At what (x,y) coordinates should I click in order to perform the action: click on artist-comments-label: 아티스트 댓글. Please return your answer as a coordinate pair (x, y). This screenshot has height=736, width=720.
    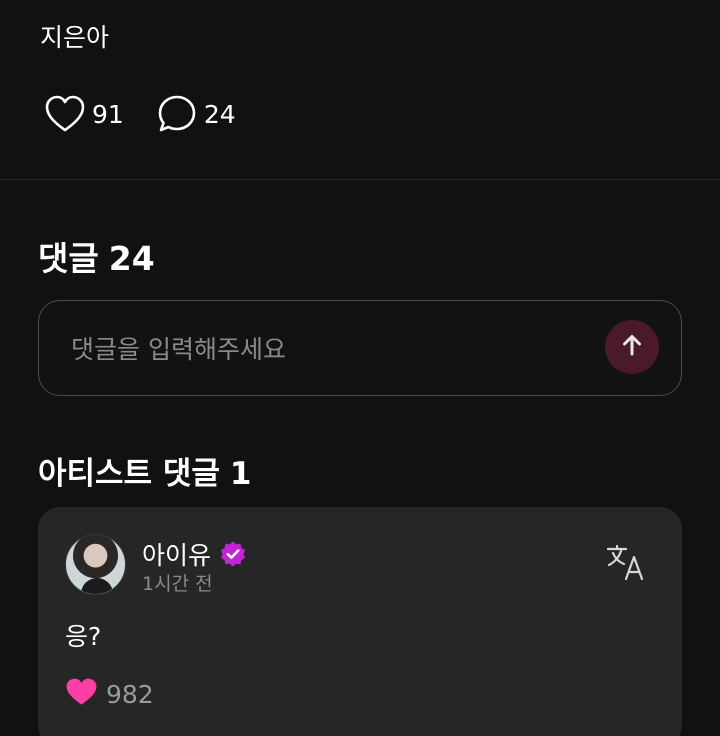
    Looking at the image, I should click on (129, 474).